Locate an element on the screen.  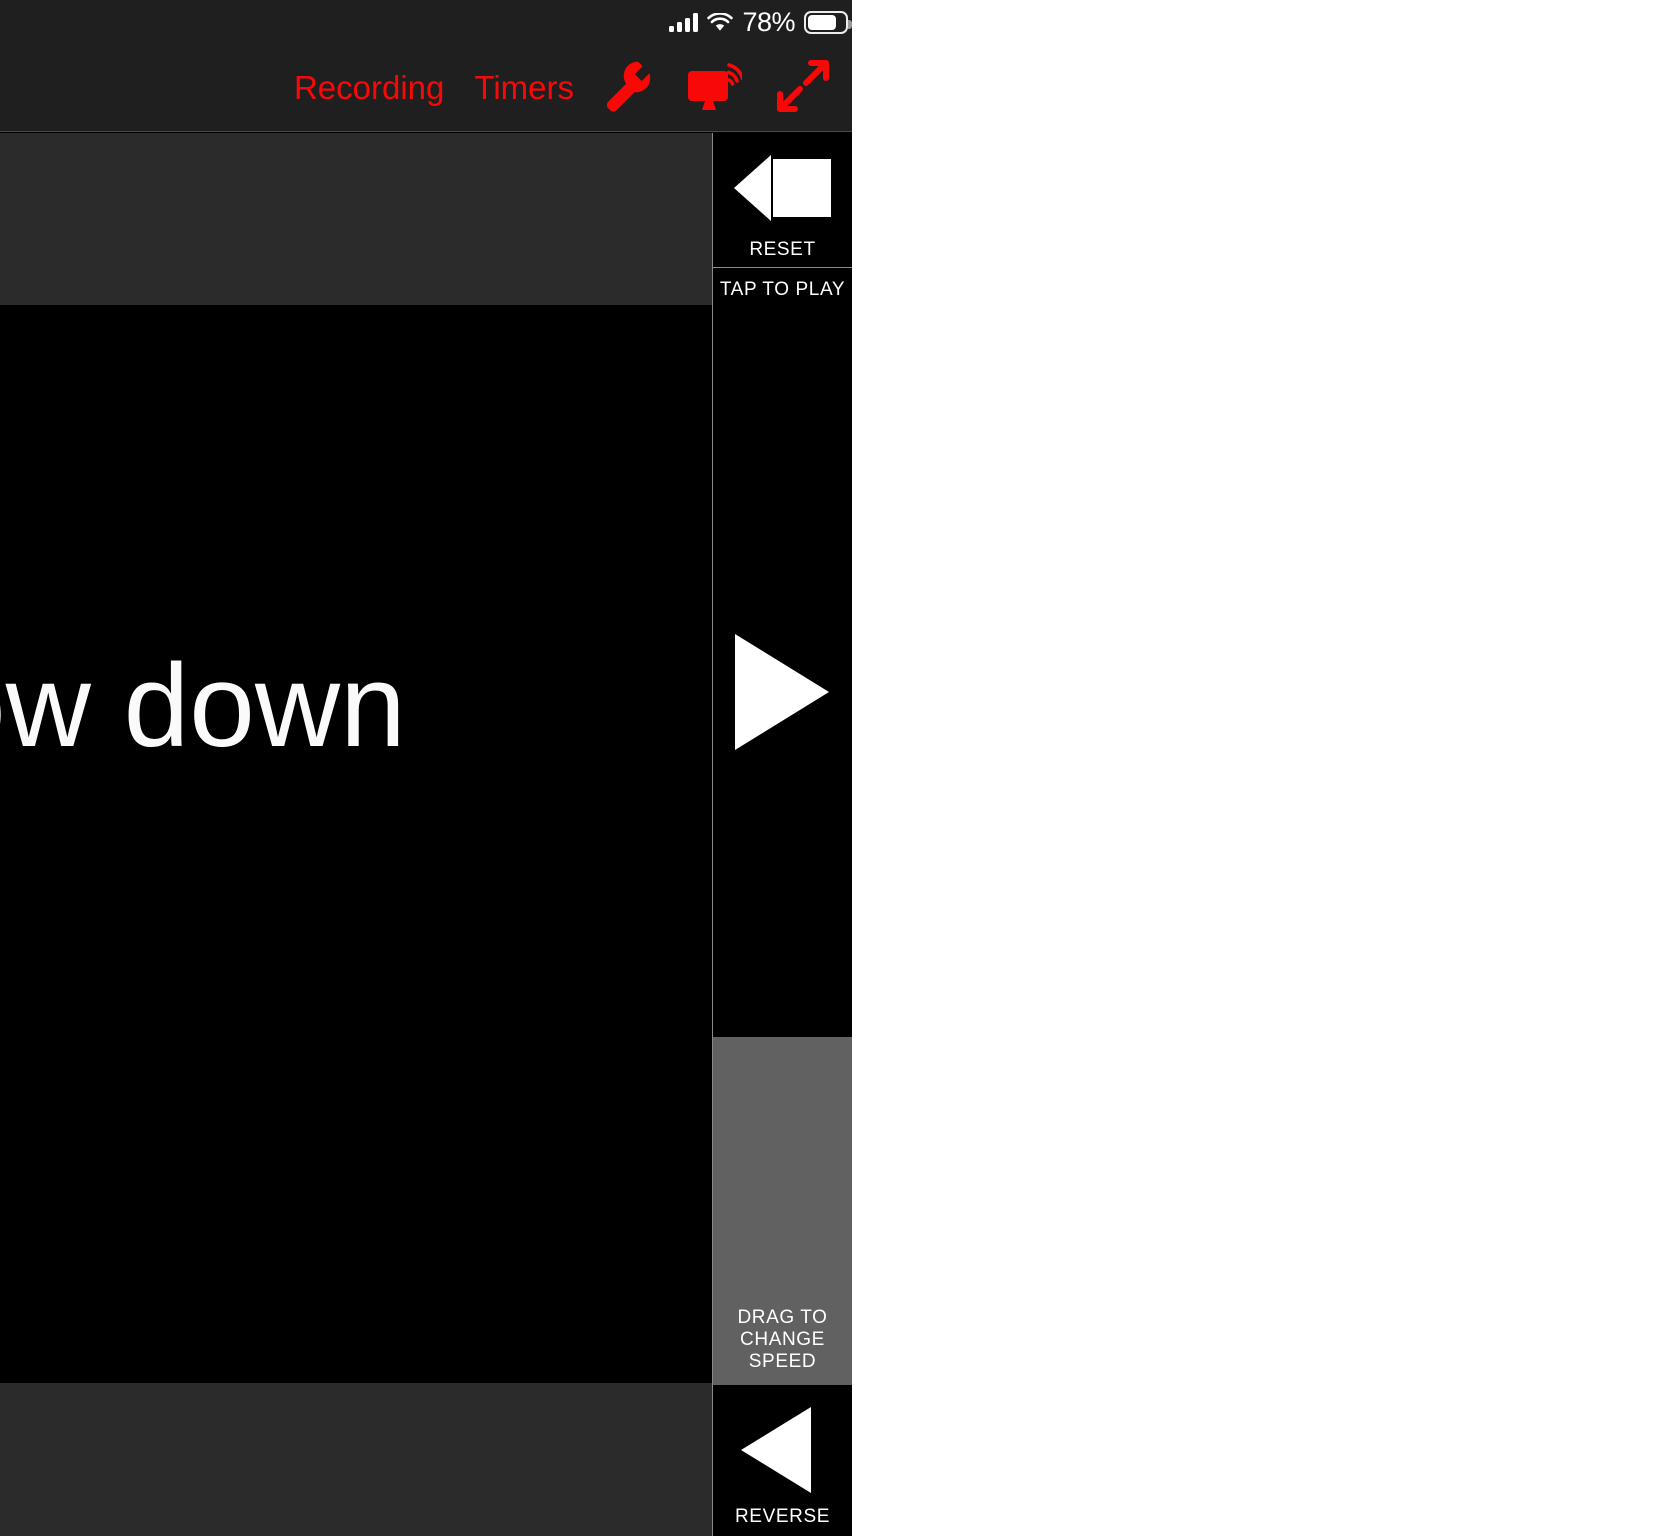
tap-to-play-label: TAP TO PLAY is located at coordinates (782, 289).